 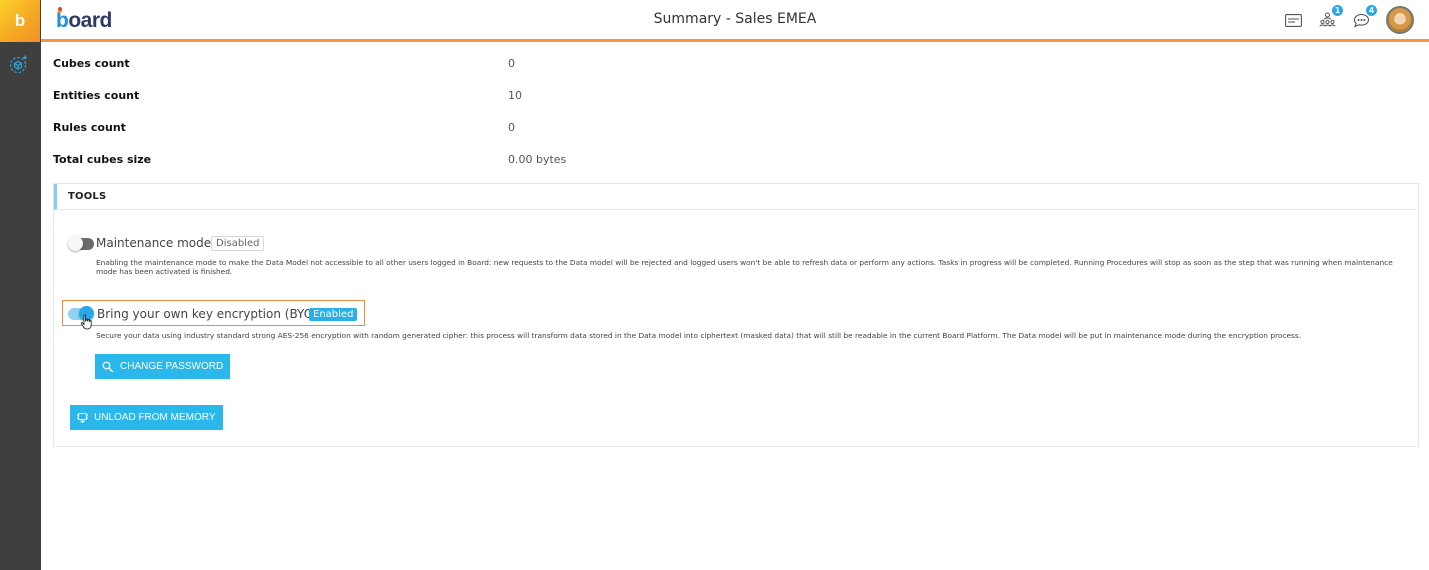 What do you see at coordinates (736, 197) in the screenshot?
I see `tools-panel-header: TOOLS` at bounding box center [736, 197].